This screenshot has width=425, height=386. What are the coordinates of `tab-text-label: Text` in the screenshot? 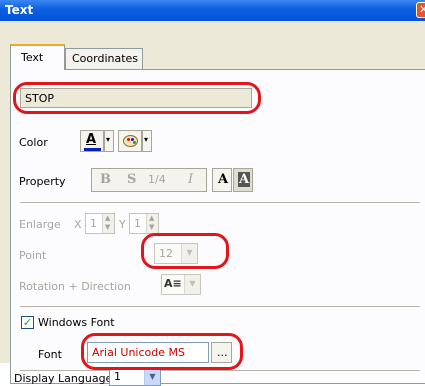 It's located at (32, 57).